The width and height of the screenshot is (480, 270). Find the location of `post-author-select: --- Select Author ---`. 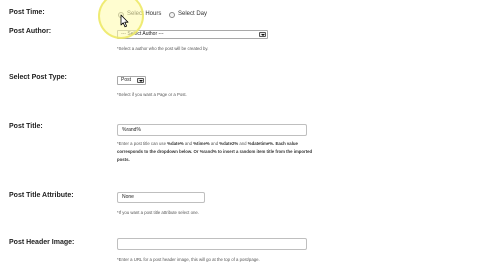

post-author-select: --- Select Author --- is located at coordinates (192, 34).